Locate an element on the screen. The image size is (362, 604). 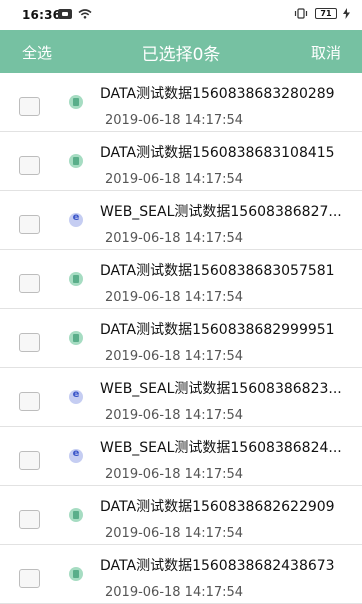
charging-icon is located at coordinates (346, 13).